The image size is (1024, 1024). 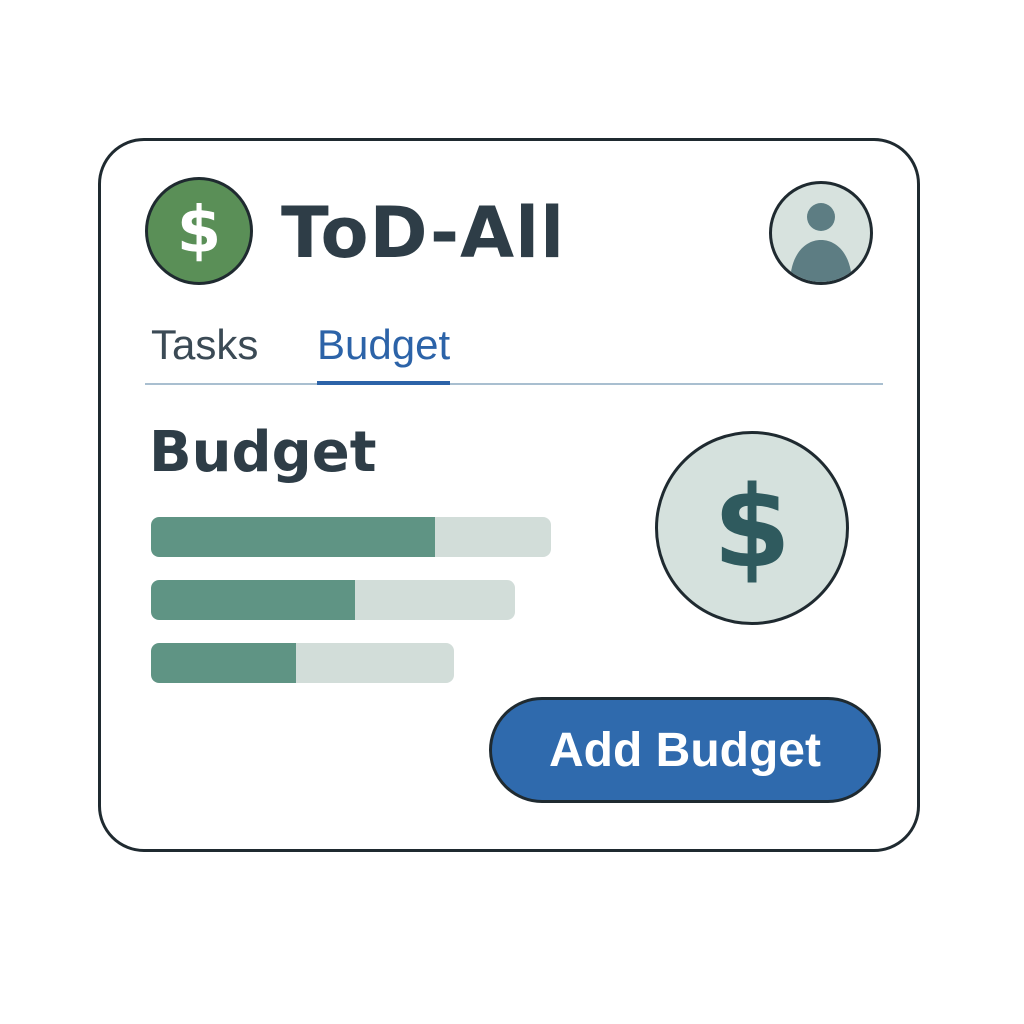 I want to click on budget-dollar-icon: $, so click(x=752, y=528).